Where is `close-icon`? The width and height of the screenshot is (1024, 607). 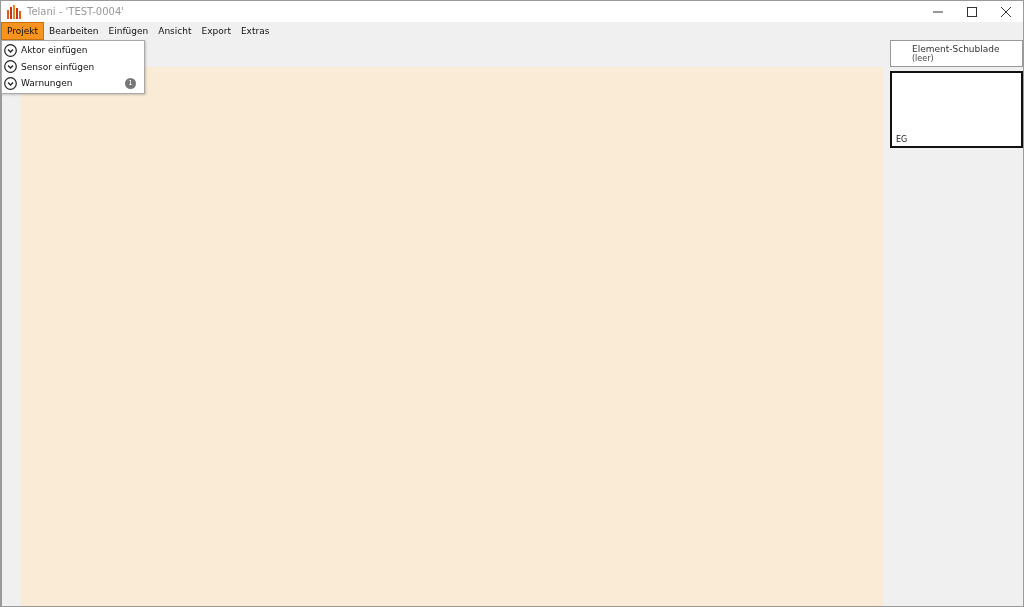
close-icon is located at coordinates (1006, 11).